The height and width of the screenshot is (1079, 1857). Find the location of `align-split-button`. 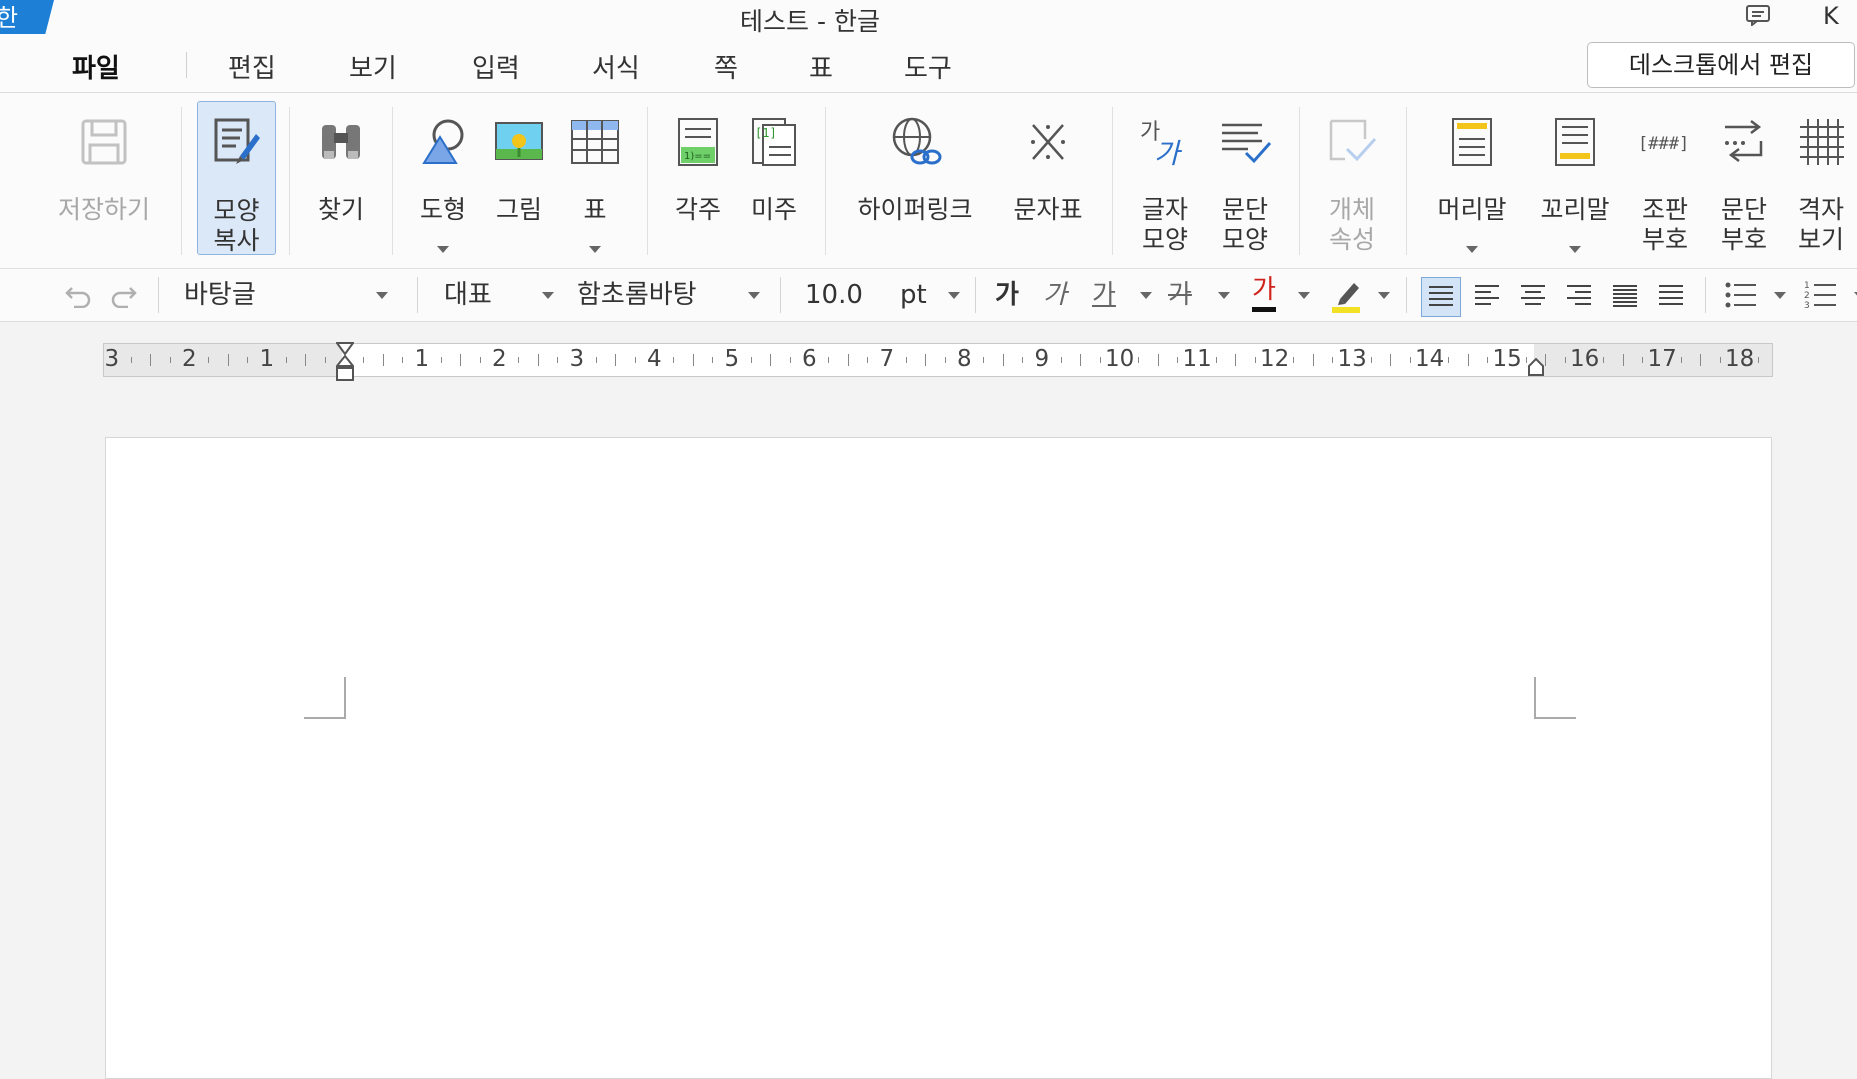

align-split-button is located at coordinates (1671, 296).